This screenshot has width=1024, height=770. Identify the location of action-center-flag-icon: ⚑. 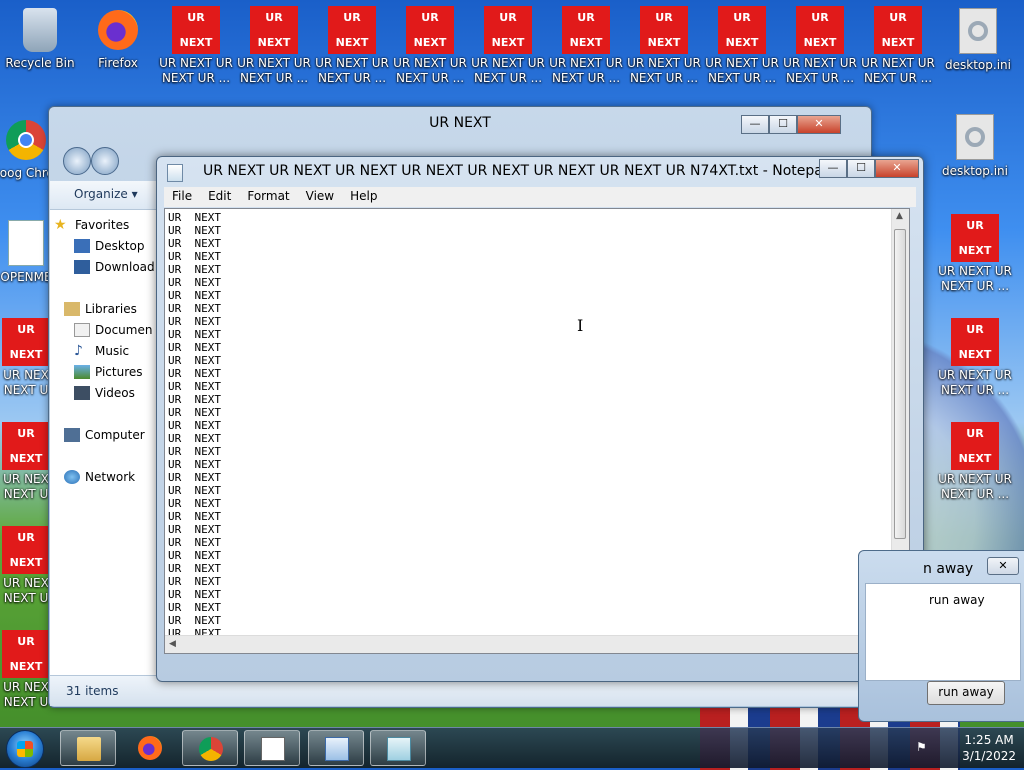
(923, 747).